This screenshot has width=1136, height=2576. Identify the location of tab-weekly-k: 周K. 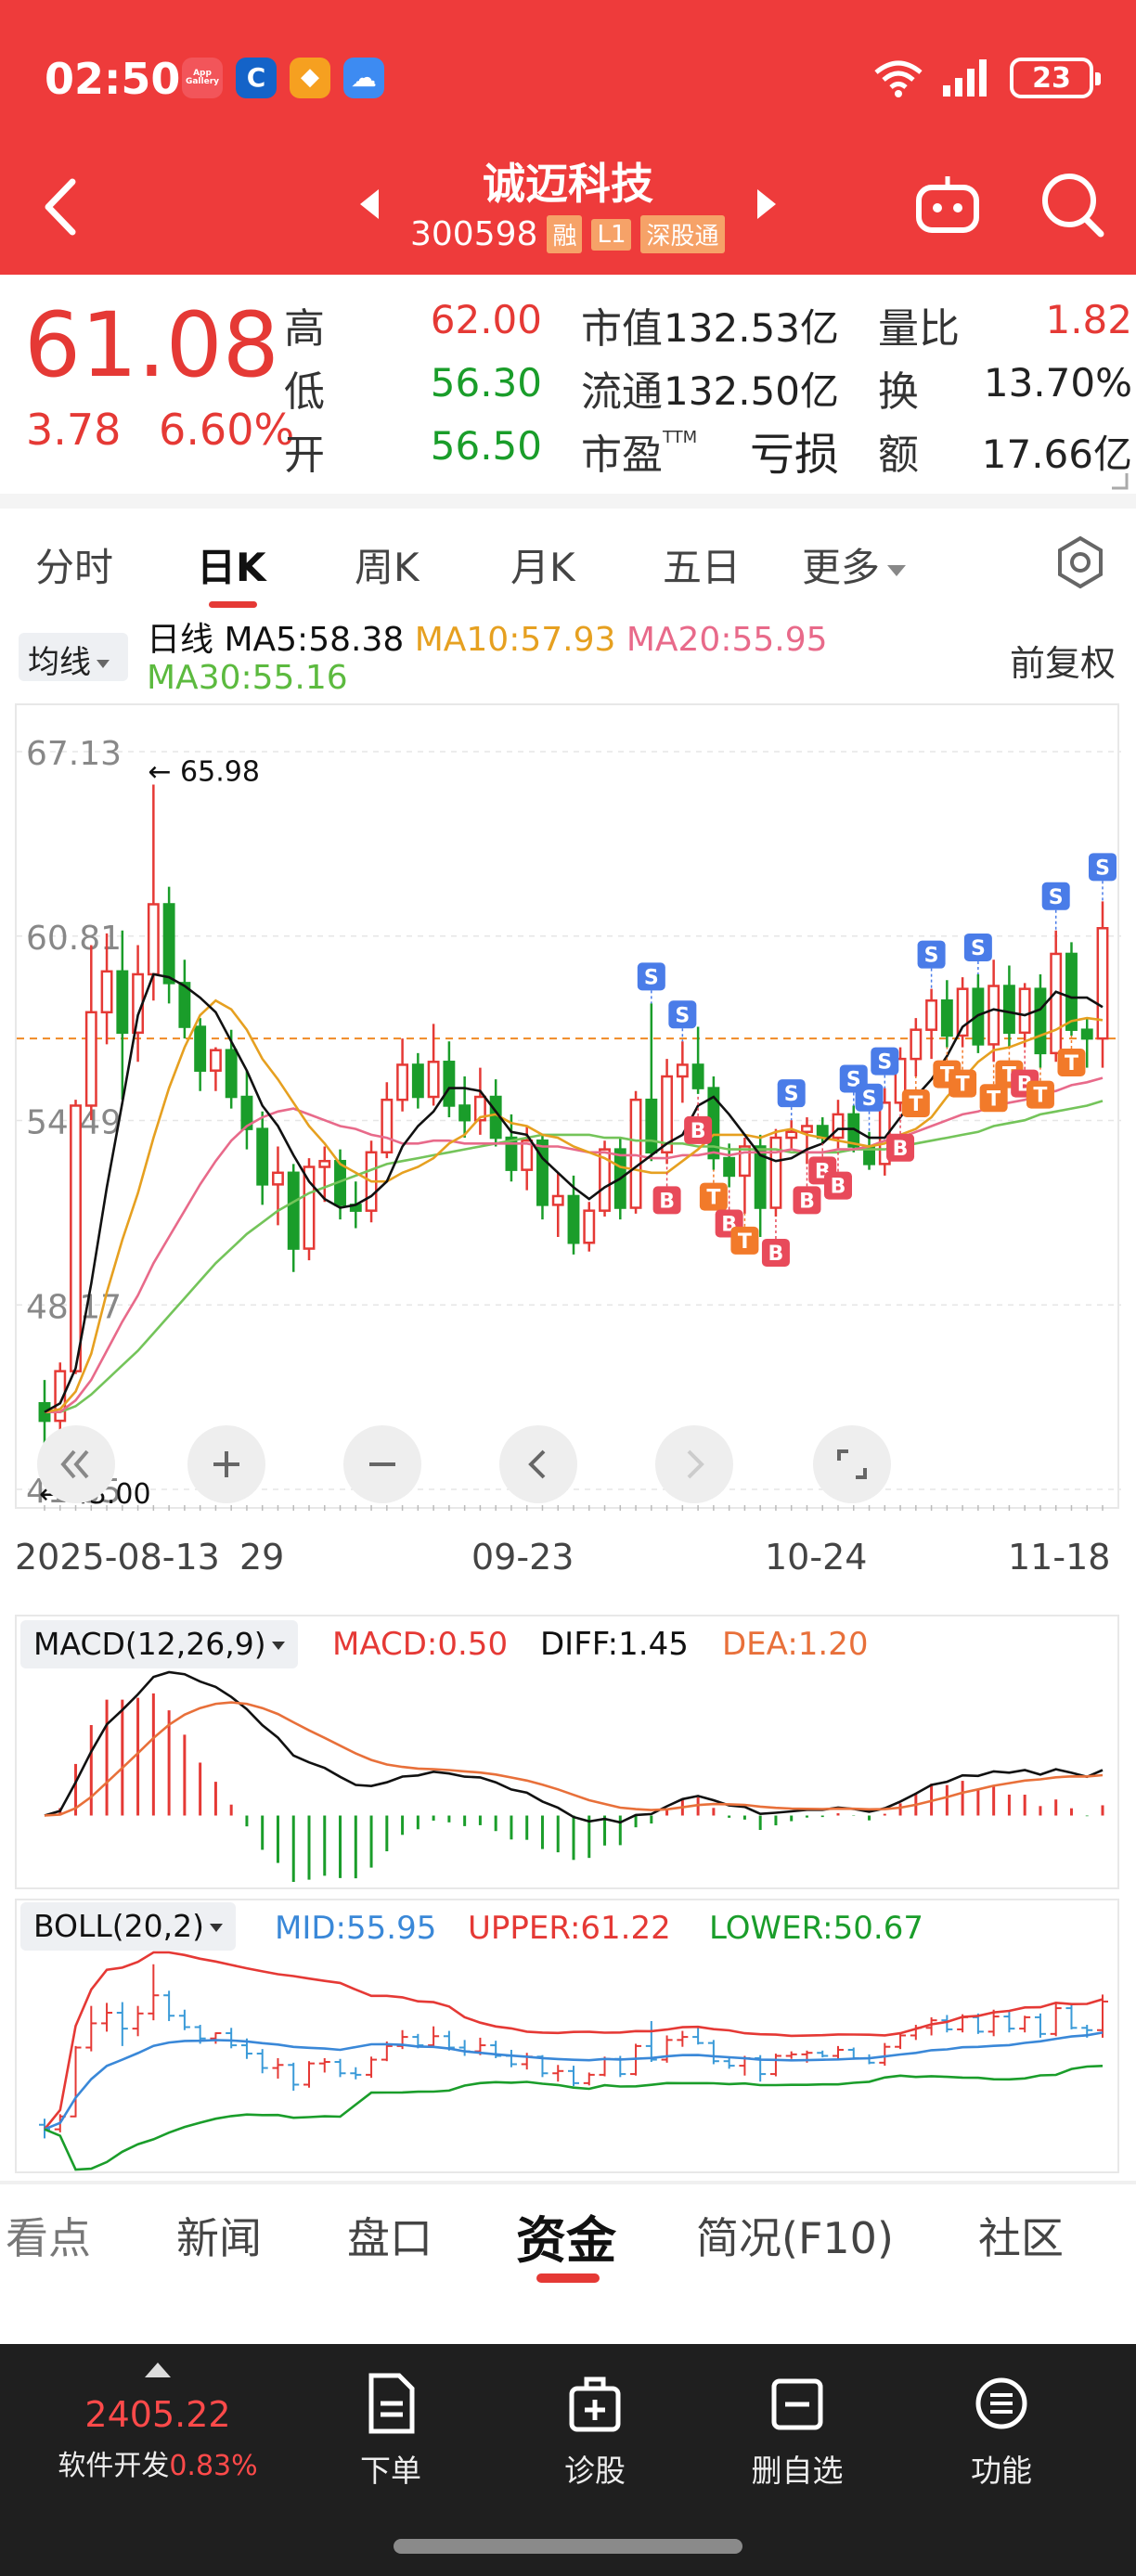
(387, 564).